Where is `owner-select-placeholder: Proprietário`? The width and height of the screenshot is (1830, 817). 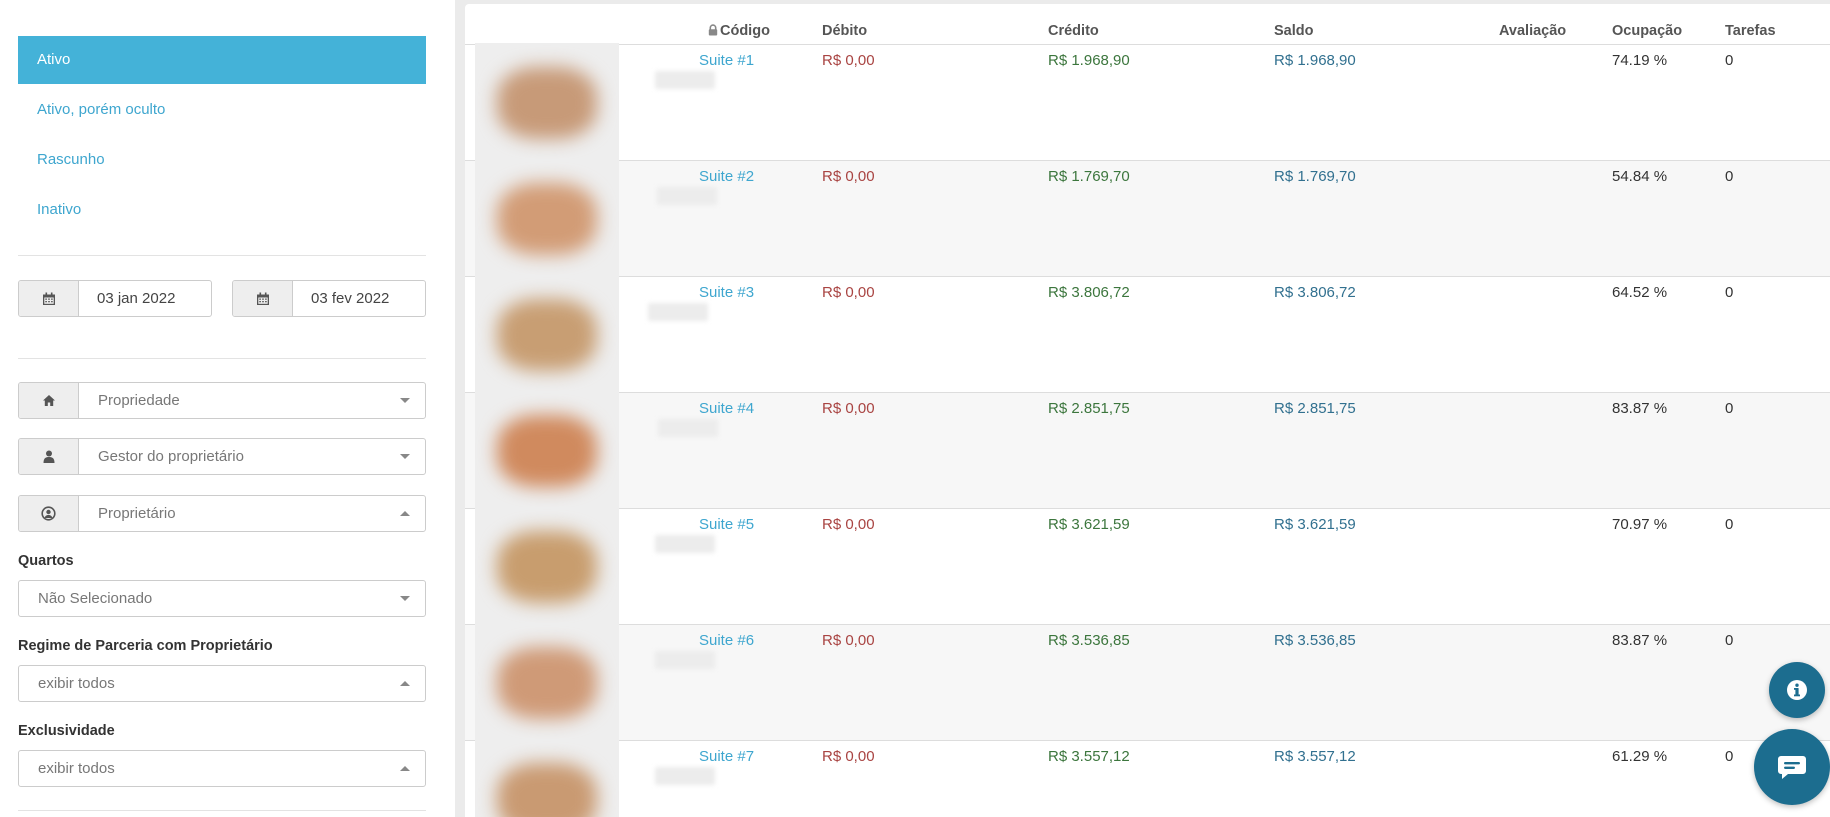
owner-select-placeholder: Proprietário is located at coordinates (137, 513).